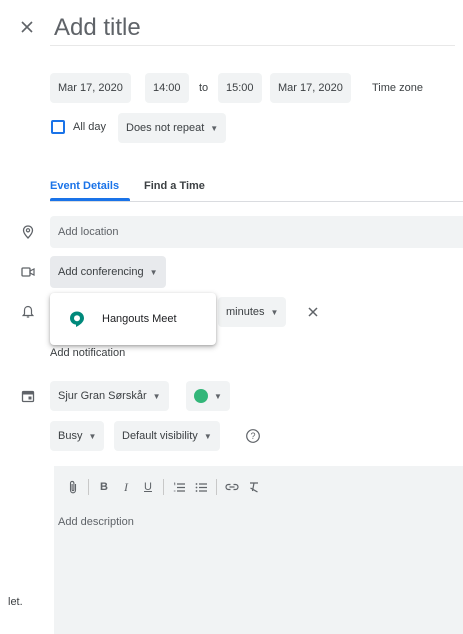  I want to click on link-button, so click(232, 487).